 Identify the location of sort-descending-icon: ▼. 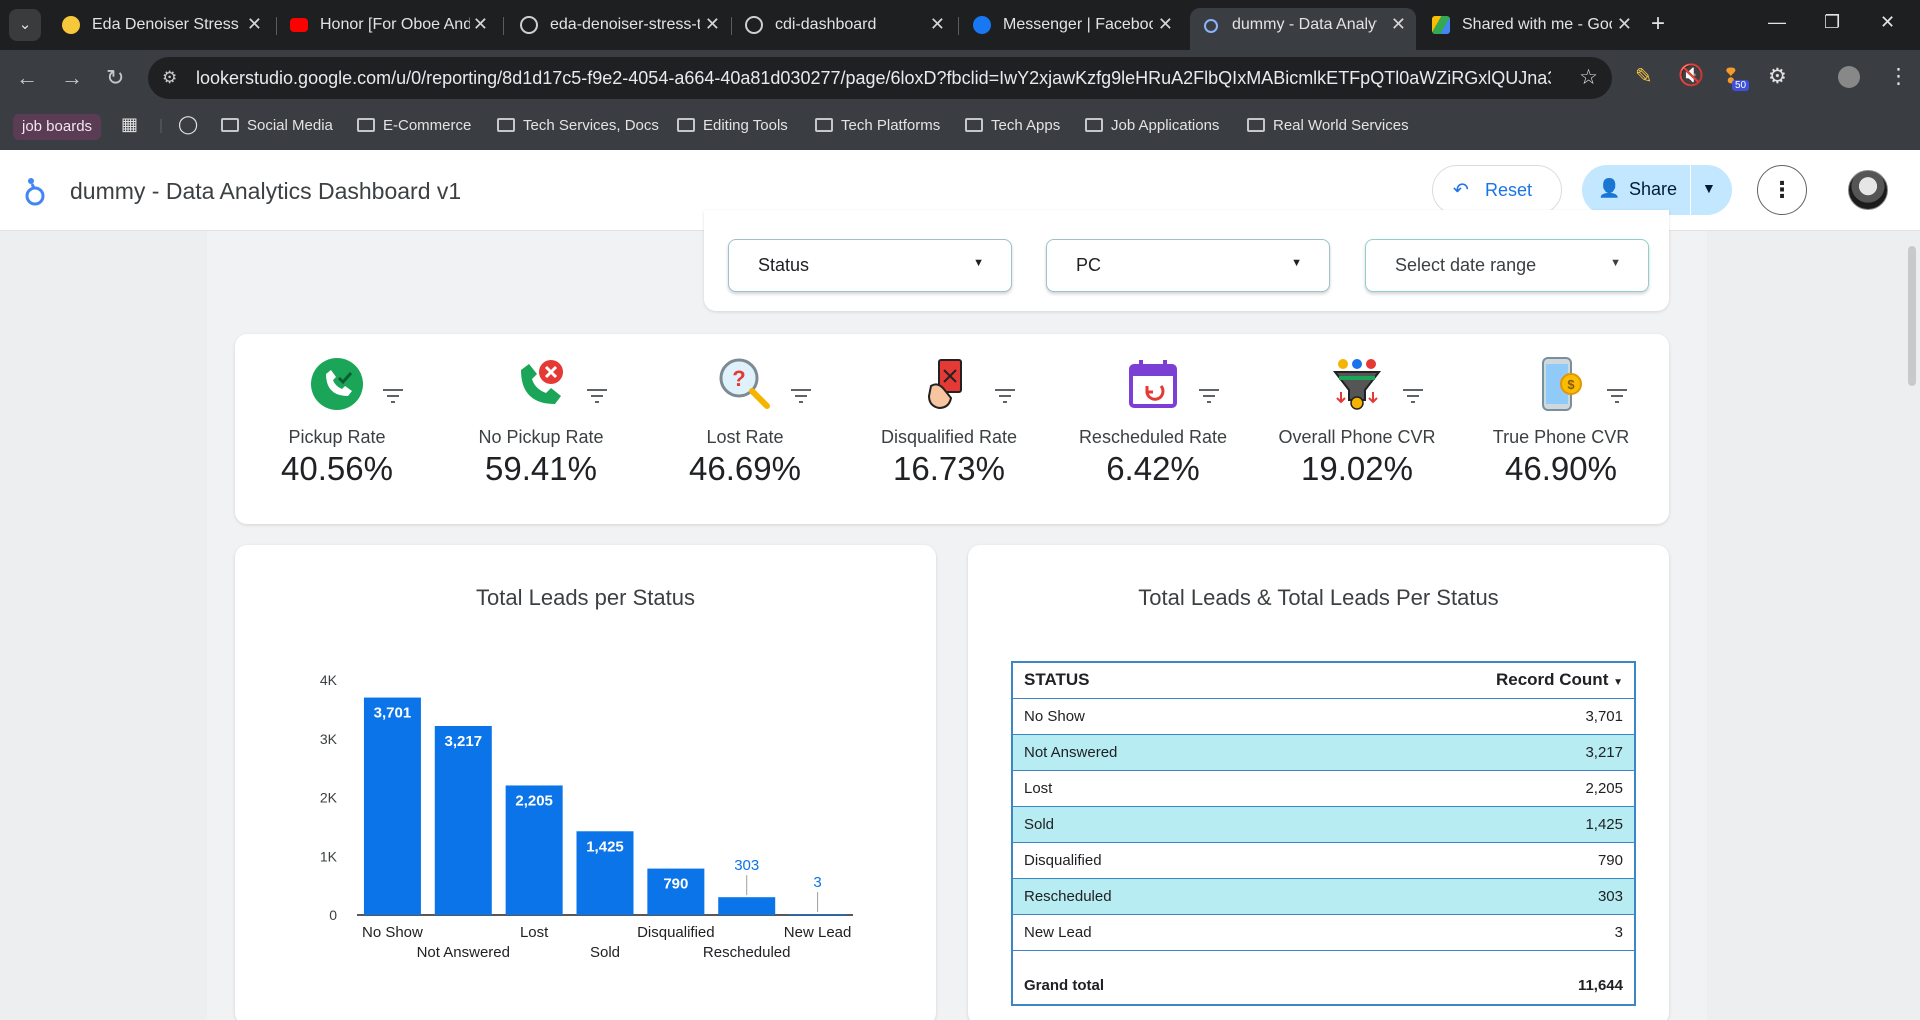
(1618, 682).